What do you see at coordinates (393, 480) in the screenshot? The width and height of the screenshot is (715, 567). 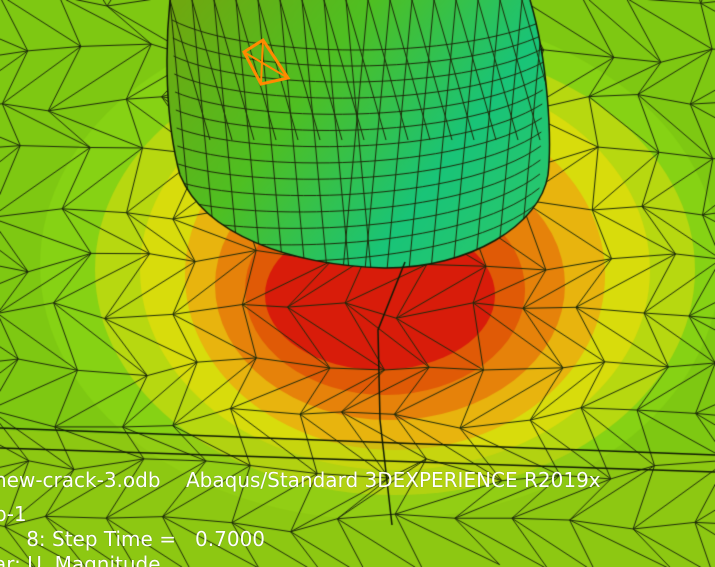 I see `solver-name: Abaqus/Standard 3DEXPERIENCE R2019x` at bounding box center [393, 480].